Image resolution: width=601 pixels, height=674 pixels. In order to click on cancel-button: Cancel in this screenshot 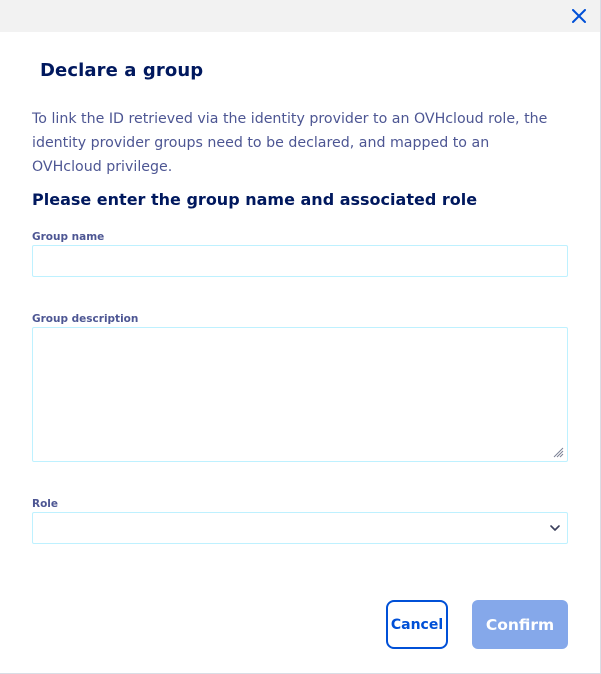, I will do `click(417, 624)`.